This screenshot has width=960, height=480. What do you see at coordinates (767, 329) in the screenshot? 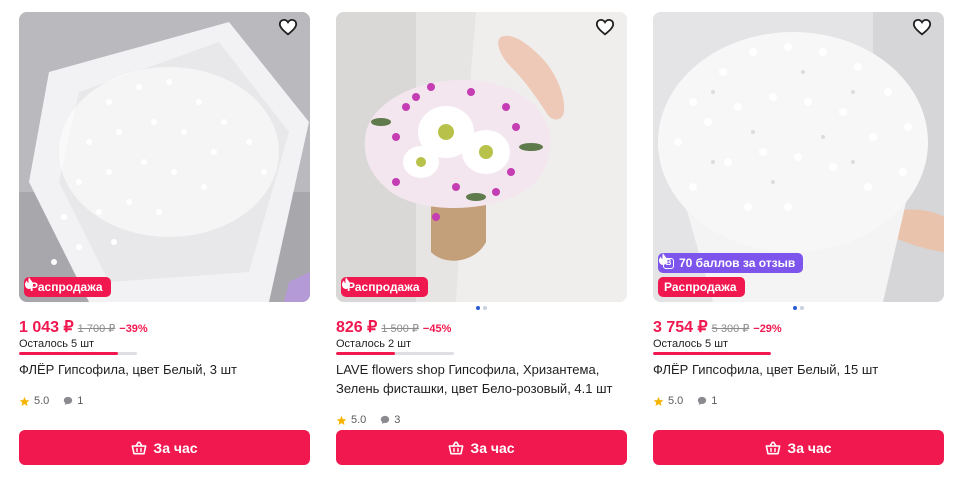
I see `discount: −29%` at bounding box center [767, 329].